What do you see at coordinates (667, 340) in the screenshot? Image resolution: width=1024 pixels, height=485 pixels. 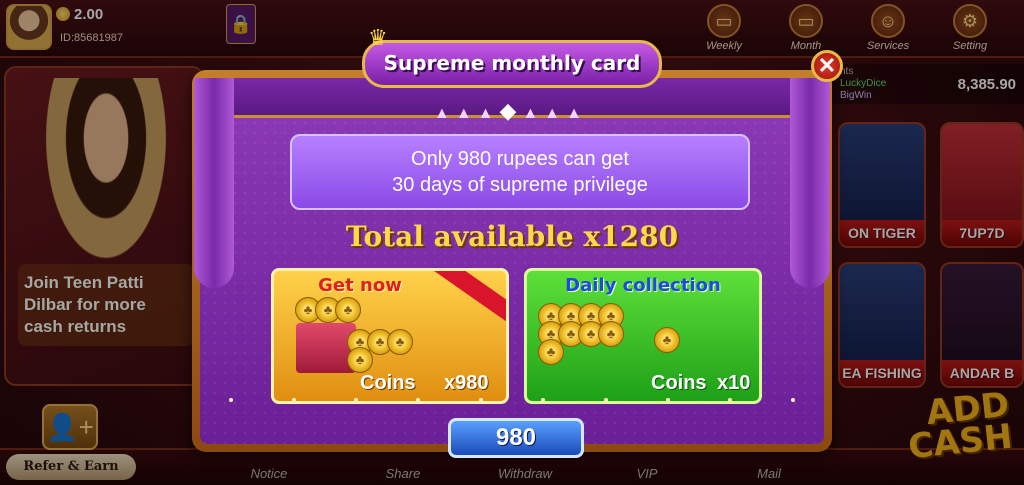 I see `single-coin-icon: ♣` at bounding box center [667, 340].